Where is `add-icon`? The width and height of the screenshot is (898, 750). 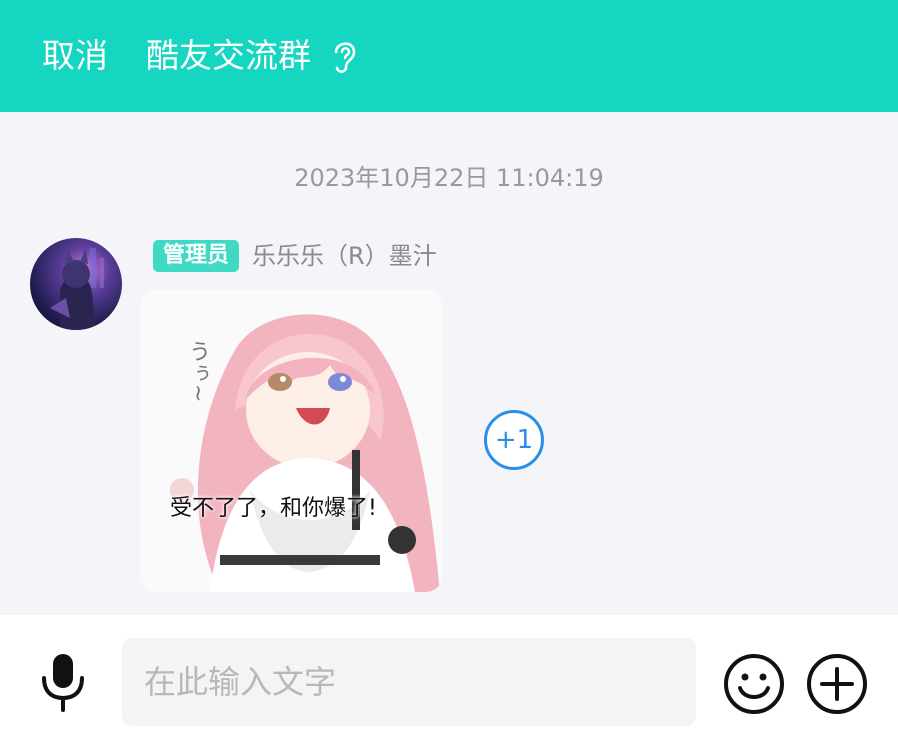 add-icon is located at coordinates (837, 684).